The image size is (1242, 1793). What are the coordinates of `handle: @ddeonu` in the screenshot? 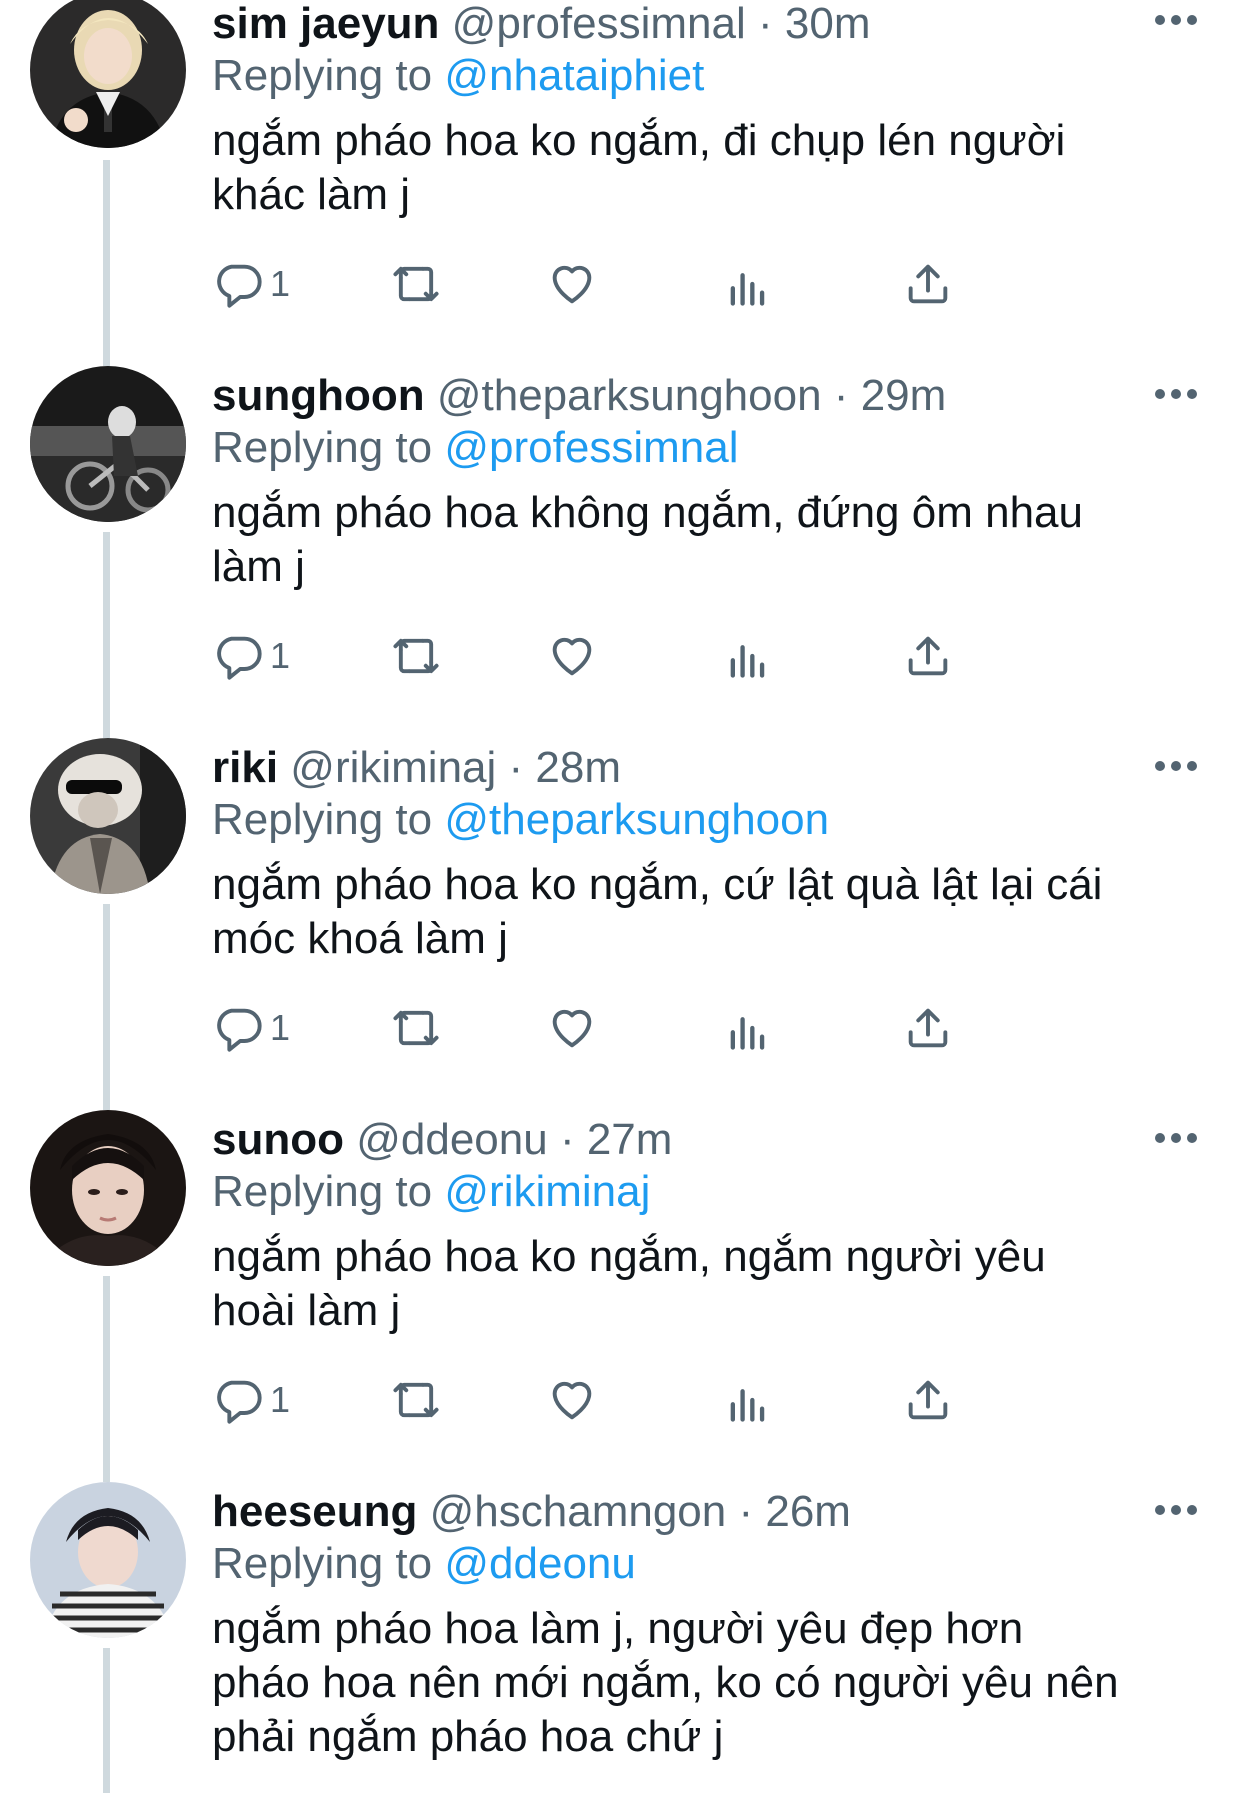 It's located at (452, 1139).